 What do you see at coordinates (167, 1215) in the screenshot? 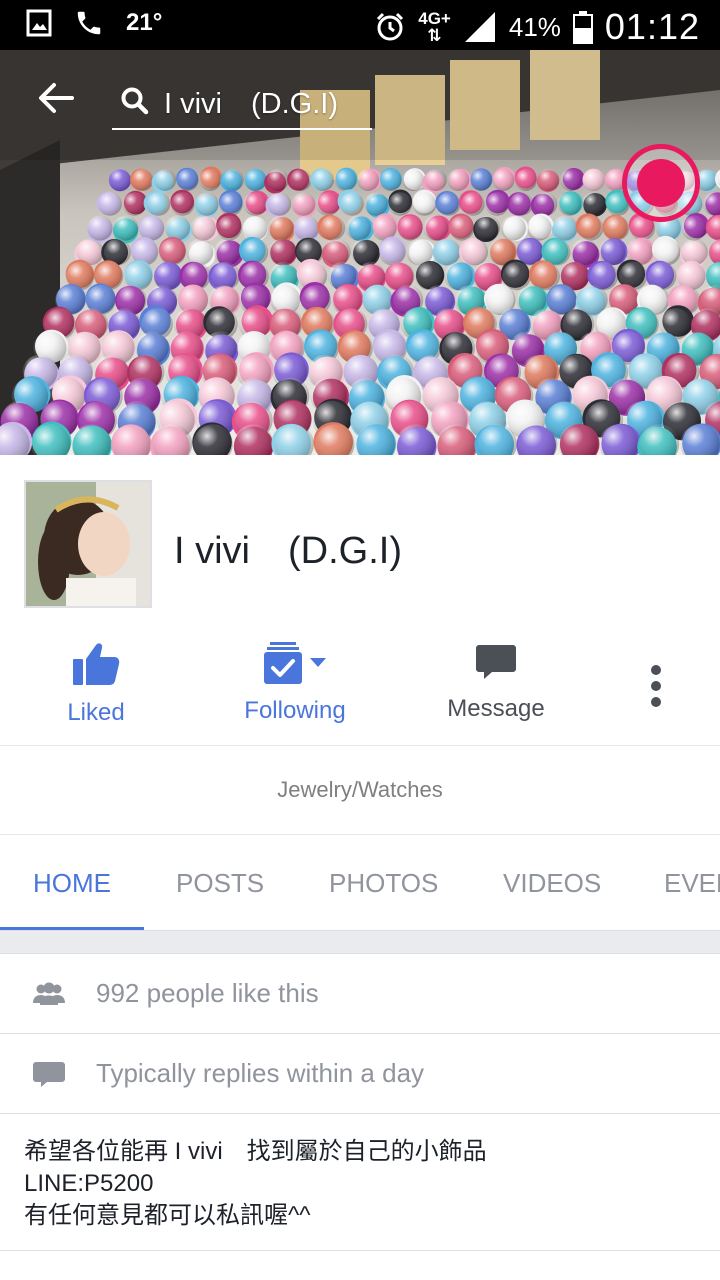
I see `about-line: 有任何意見都可以私訊喔^^` at bounding box center [167, 1215].